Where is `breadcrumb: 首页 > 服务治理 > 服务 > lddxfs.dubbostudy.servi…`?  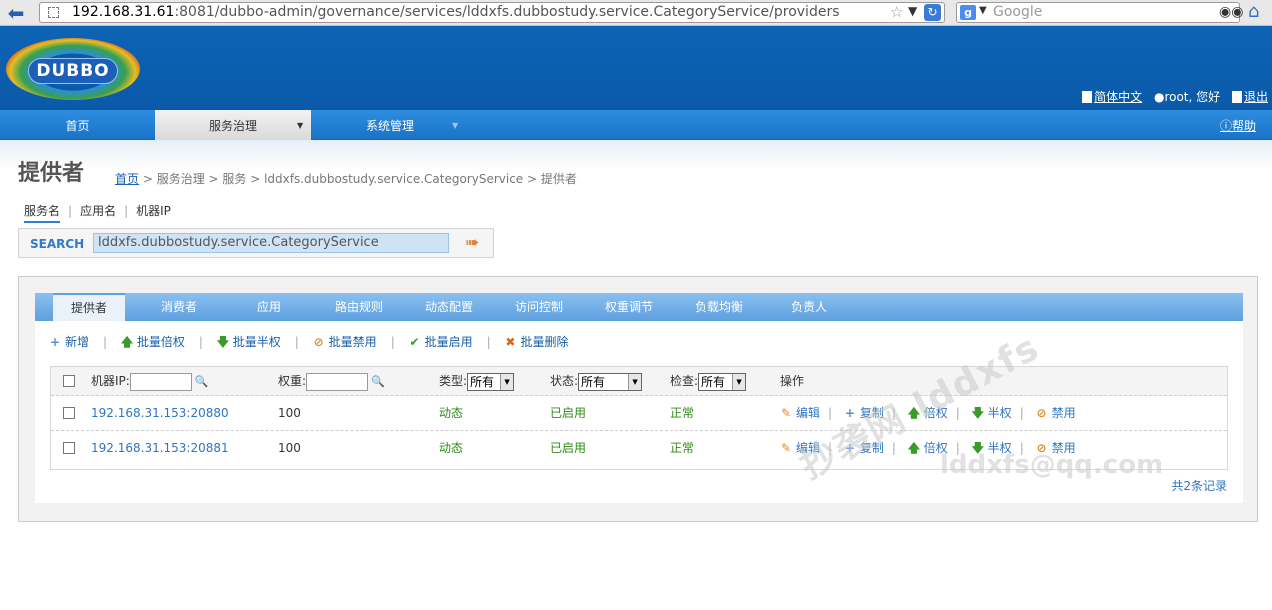
breadcrumb: 首页 > 服务治理 > 服务 > lddxfs.dubbostudy.servi… is located at coordinates (346, 178).